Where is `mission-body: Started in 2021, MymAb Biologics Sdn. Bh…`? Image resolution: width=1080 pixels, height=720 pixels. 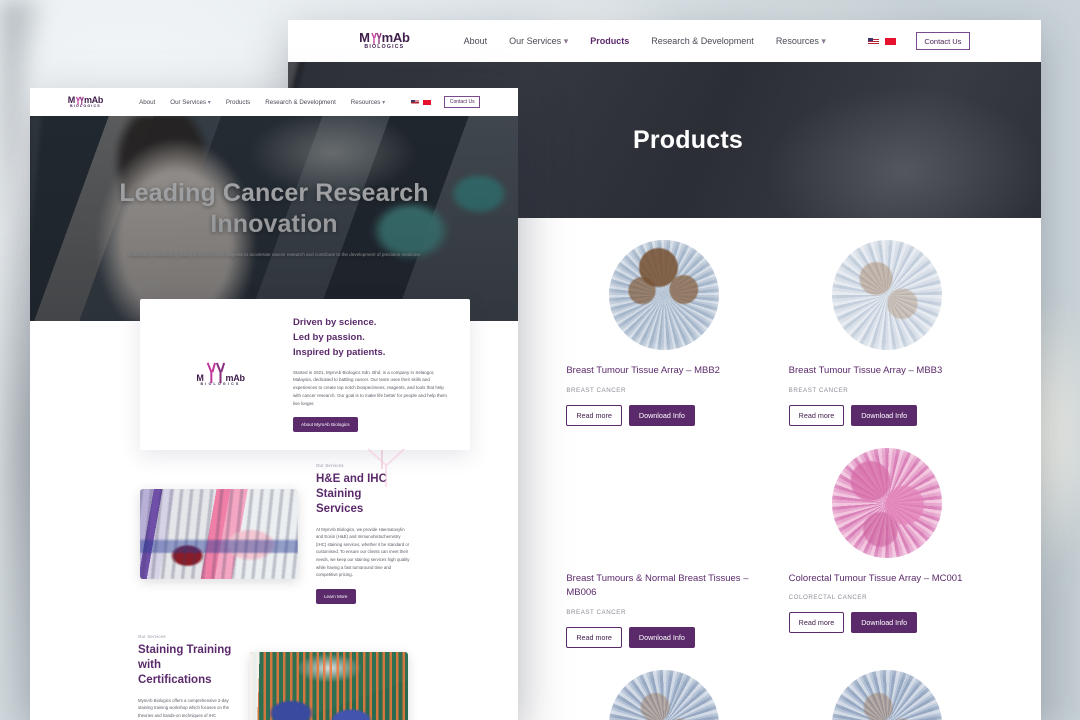
mission-body: Started in 2021, MymAb Biologics Sdn. Bh… is located at coordinates (370, 387).